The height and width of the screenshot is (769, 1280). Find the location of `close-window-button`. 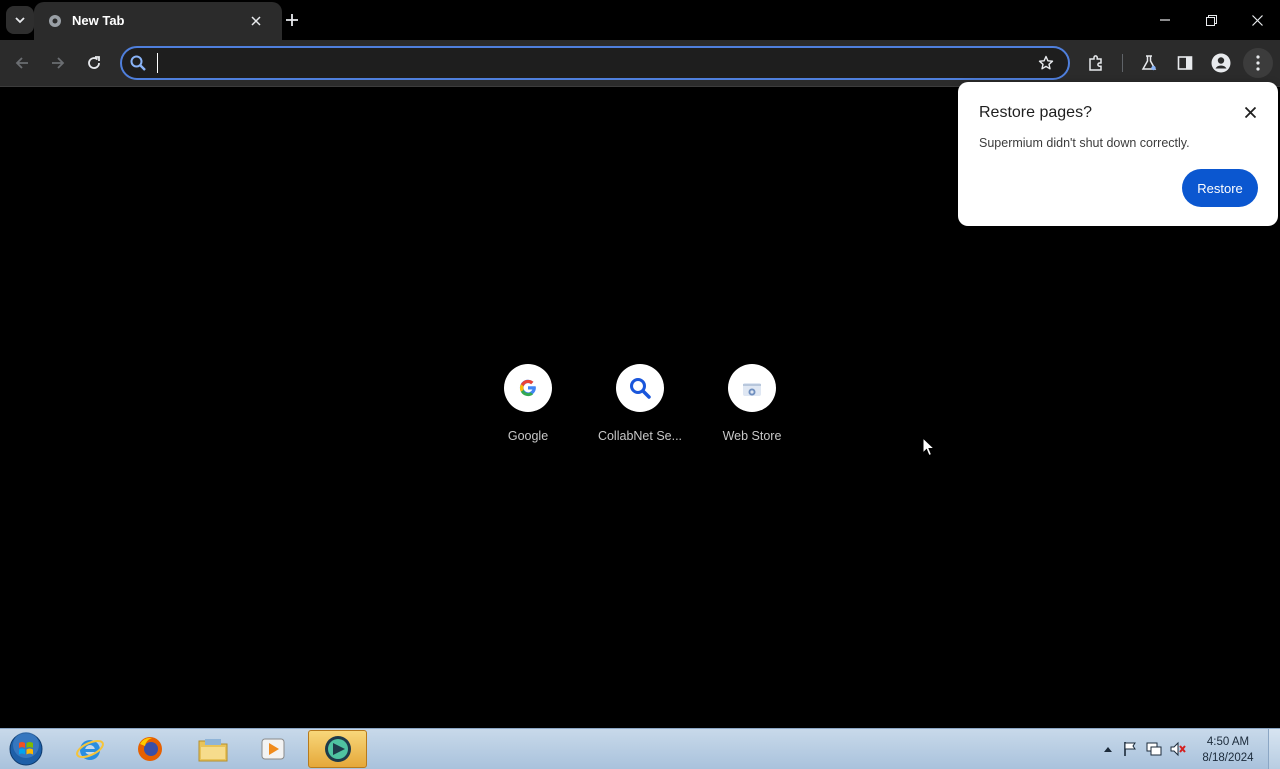

close-window-button is located at coordinates (1257, 20).